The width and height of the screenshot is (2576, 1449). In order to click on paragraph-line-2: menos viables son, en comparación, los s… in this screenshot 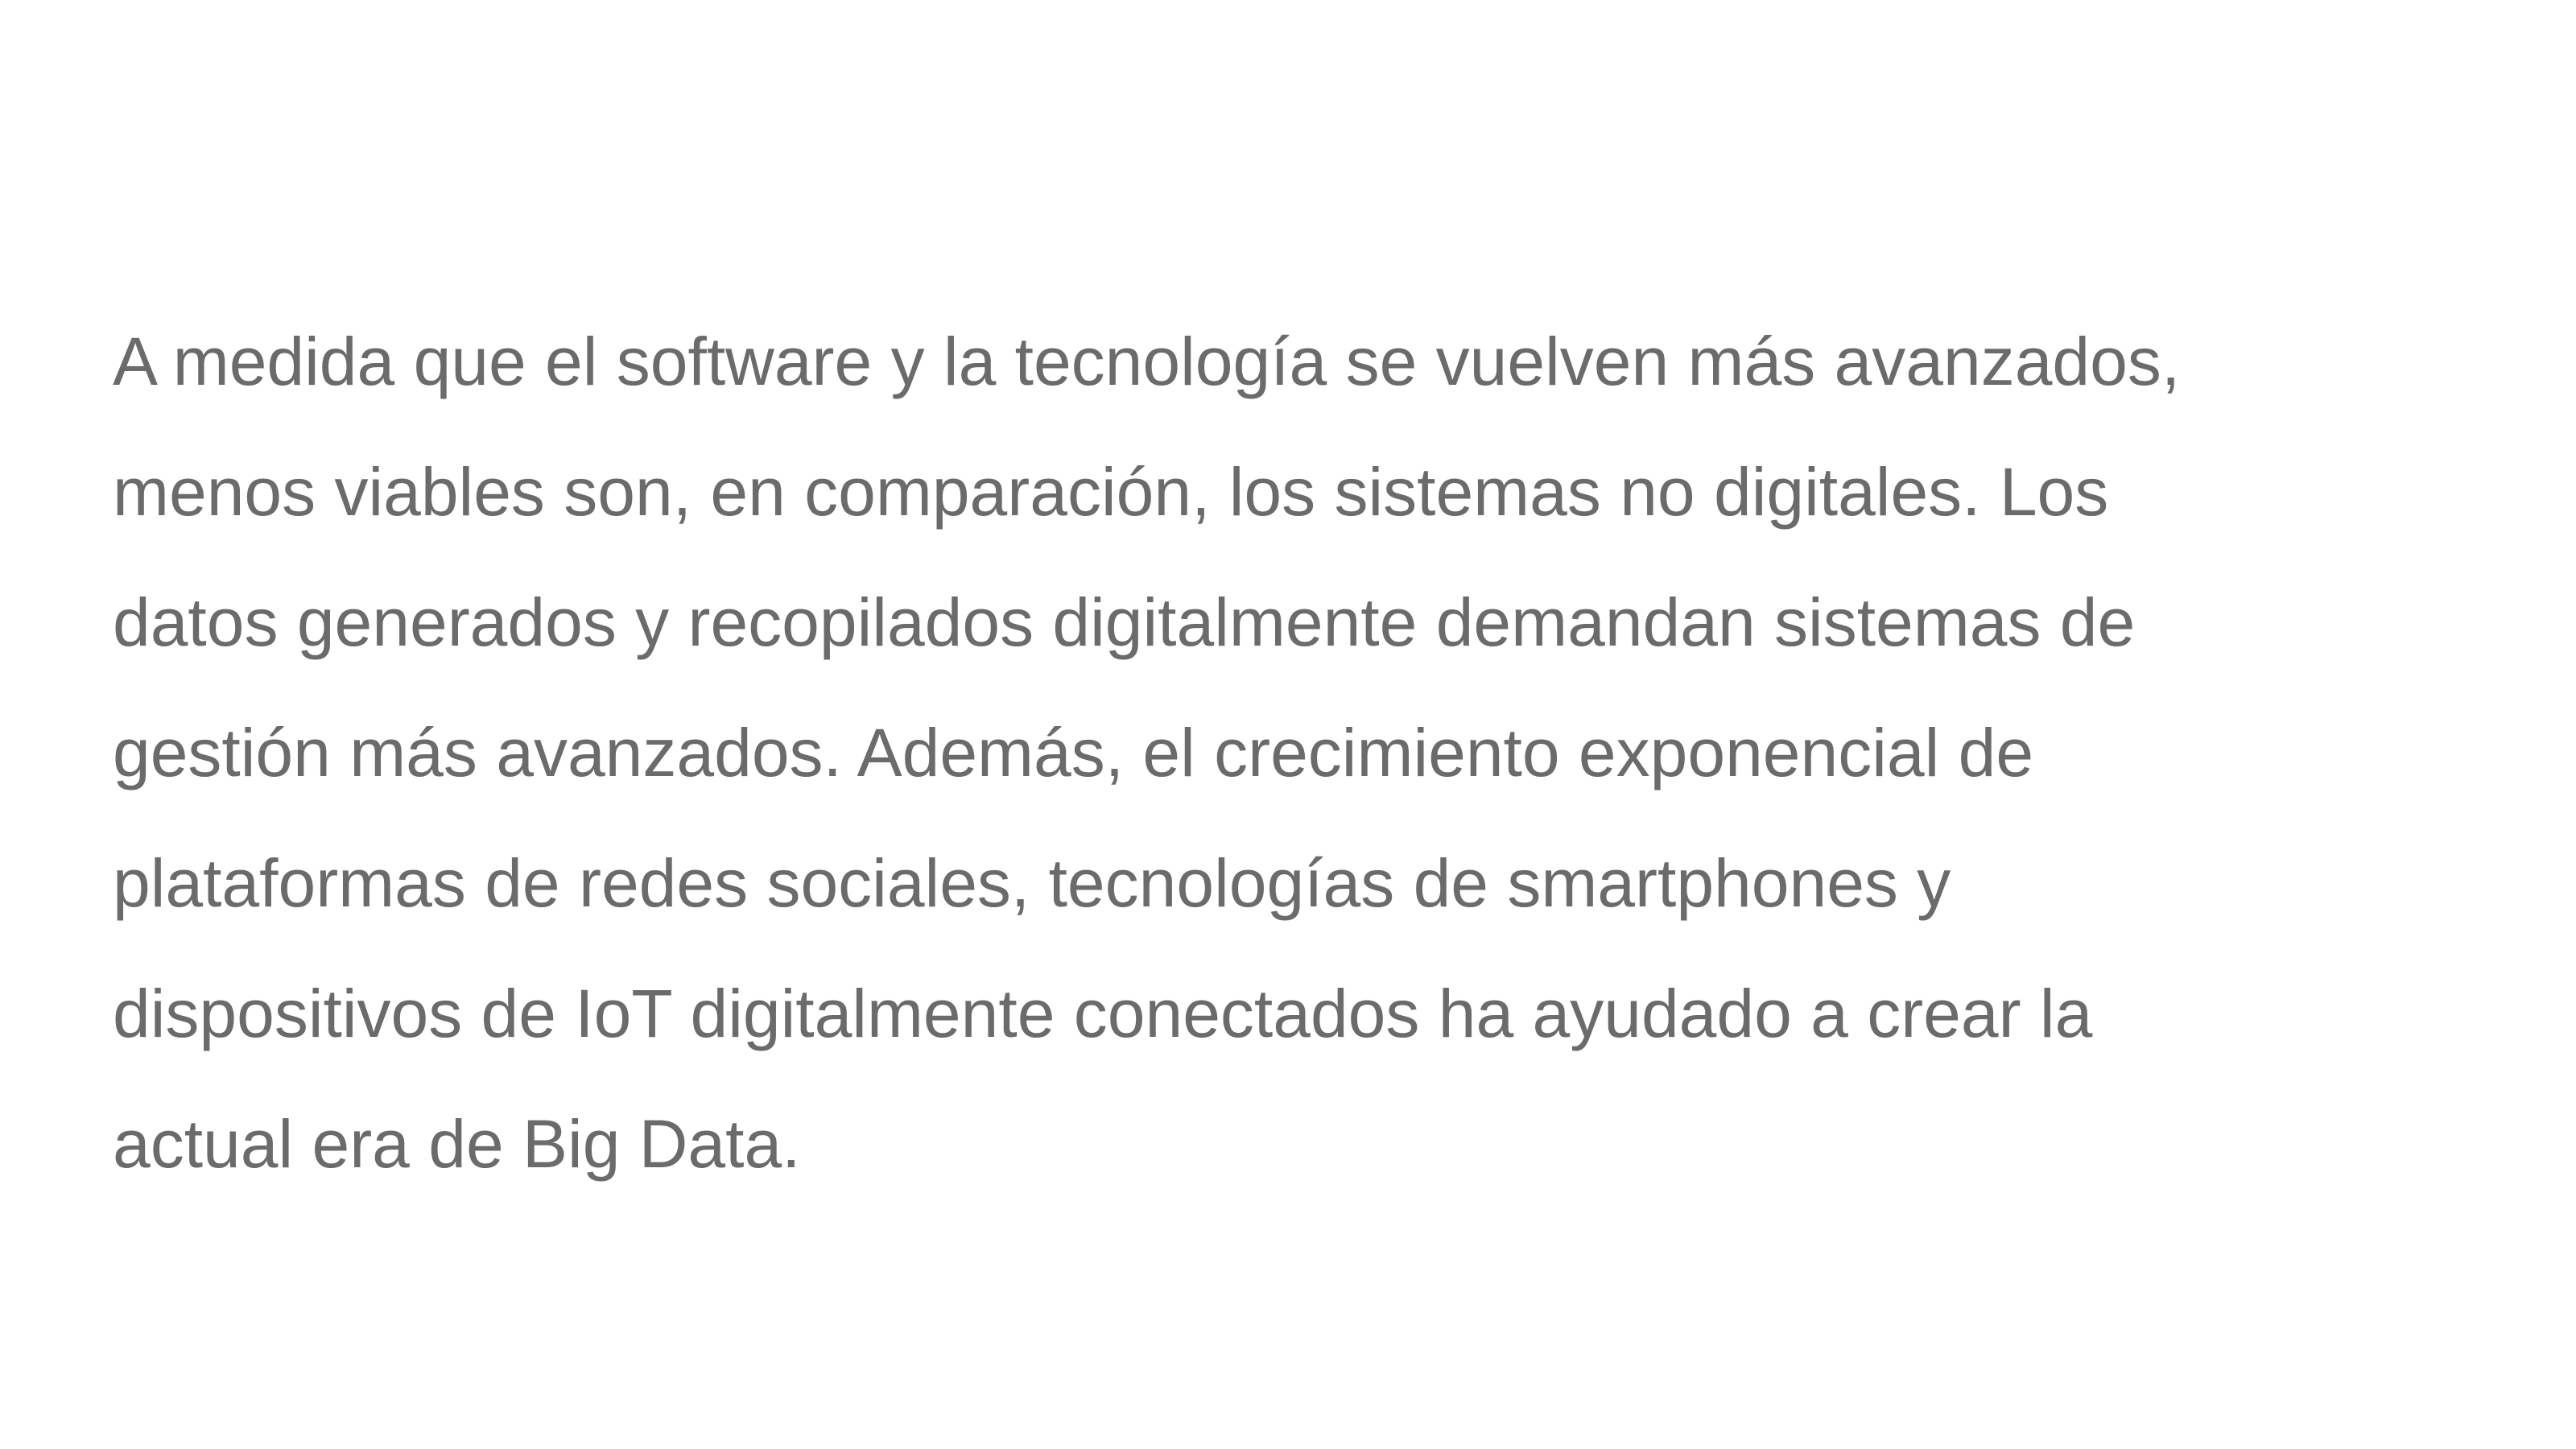, I will do `click(1111, 492)`.